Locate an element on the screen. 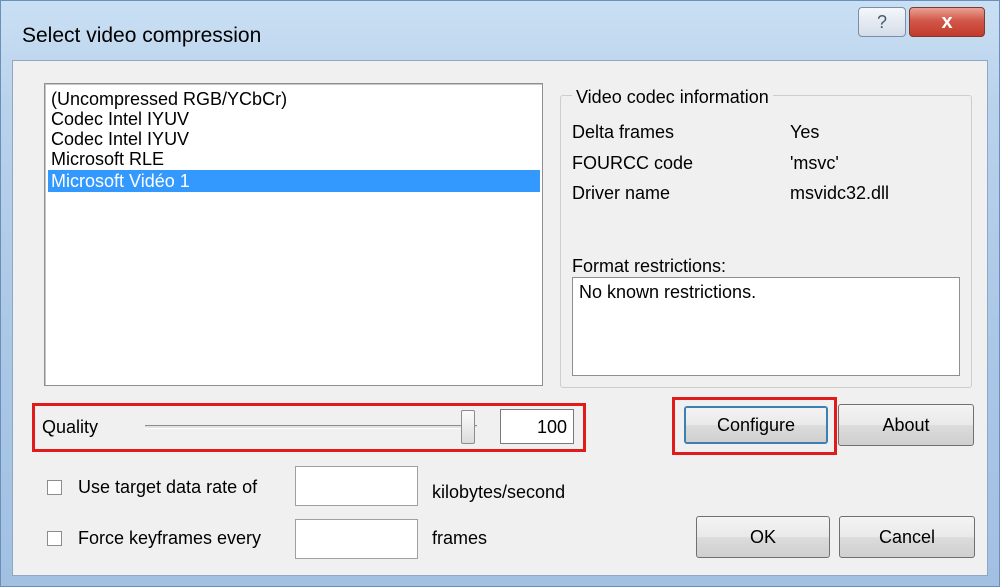 The height and width of the screenshot is (587, 1000). quality-slider-thumb is located at coordinates (468, 427).